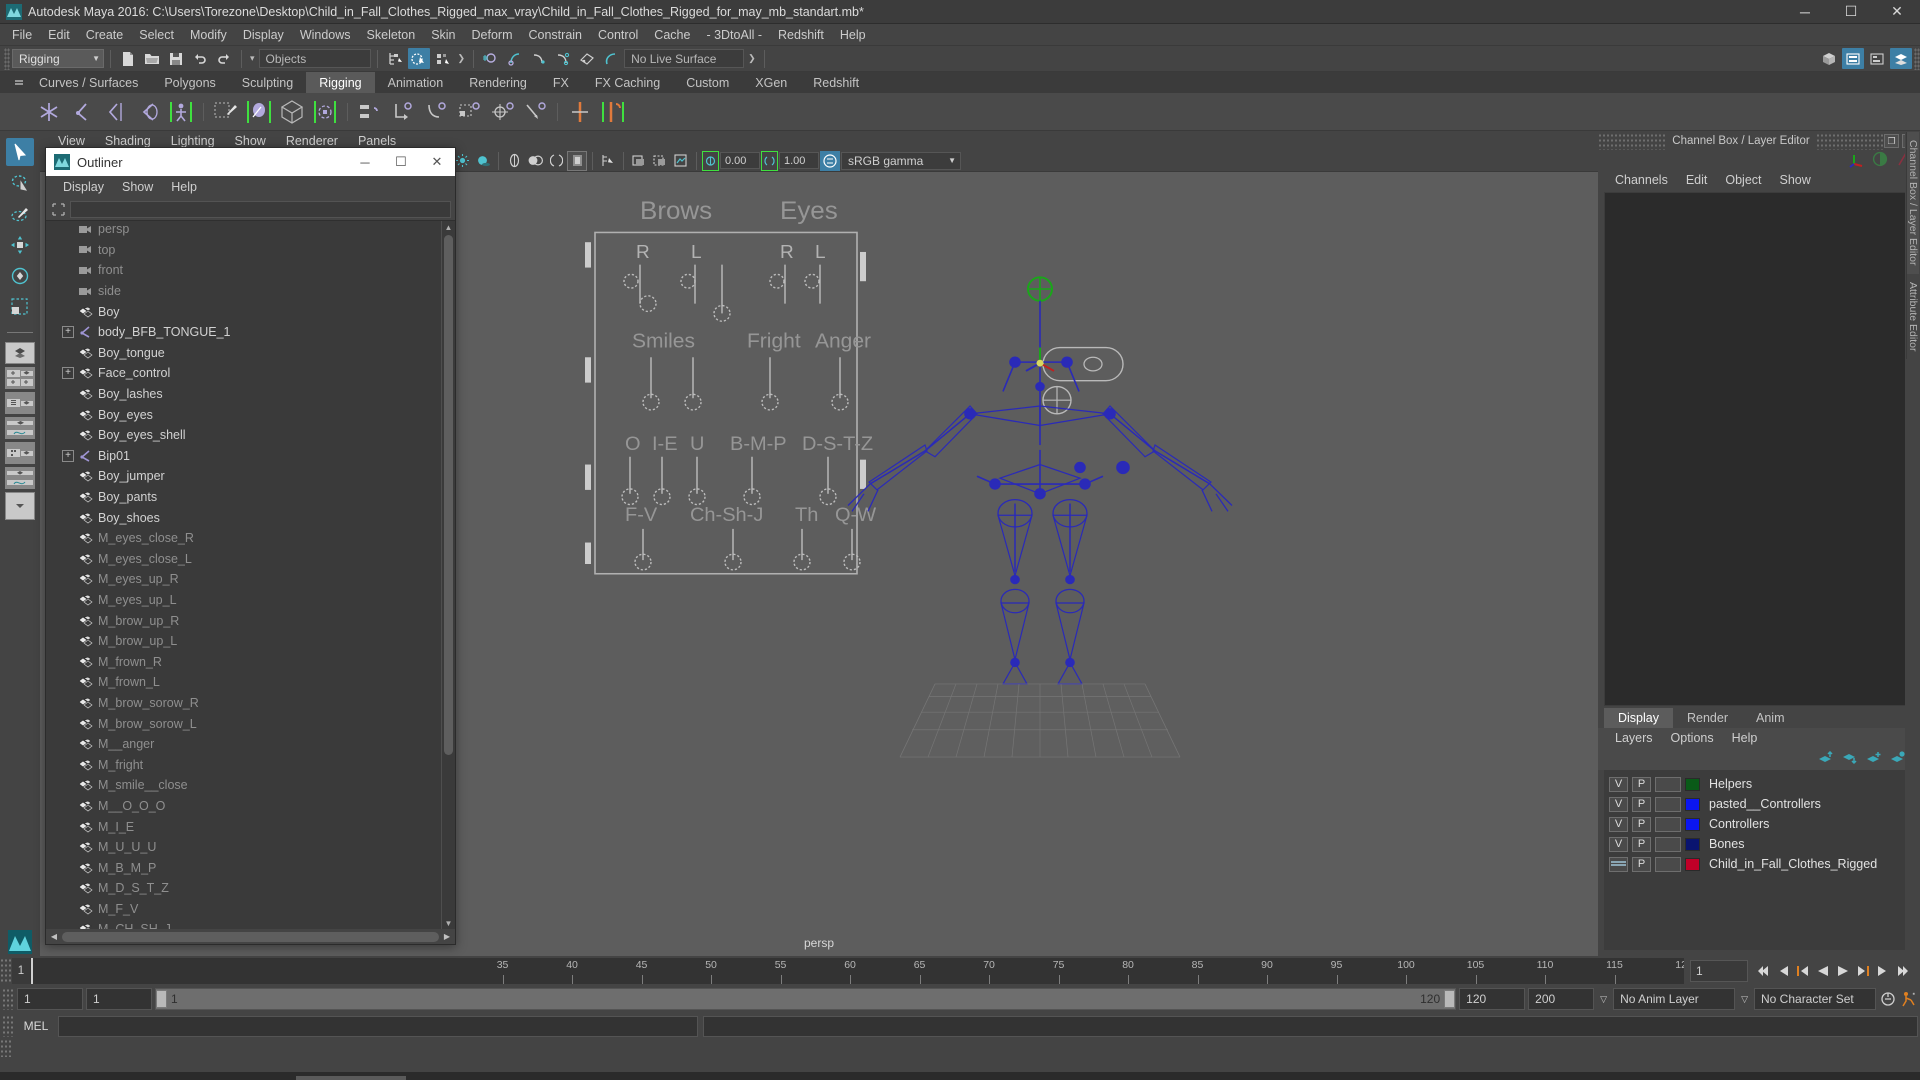 Image resolution: width=1920 pixels, height=1080 pixels. Describe the element at coordinates (20, 378) in the screenshot. I see `quick-layout-four-view` at that location.